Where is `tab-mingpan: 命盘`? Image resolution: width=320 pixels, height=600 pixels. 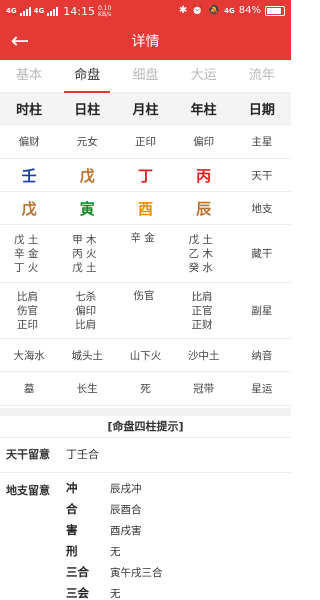
tab-mingpan: 命盘 is located at coordinates (87, 76).